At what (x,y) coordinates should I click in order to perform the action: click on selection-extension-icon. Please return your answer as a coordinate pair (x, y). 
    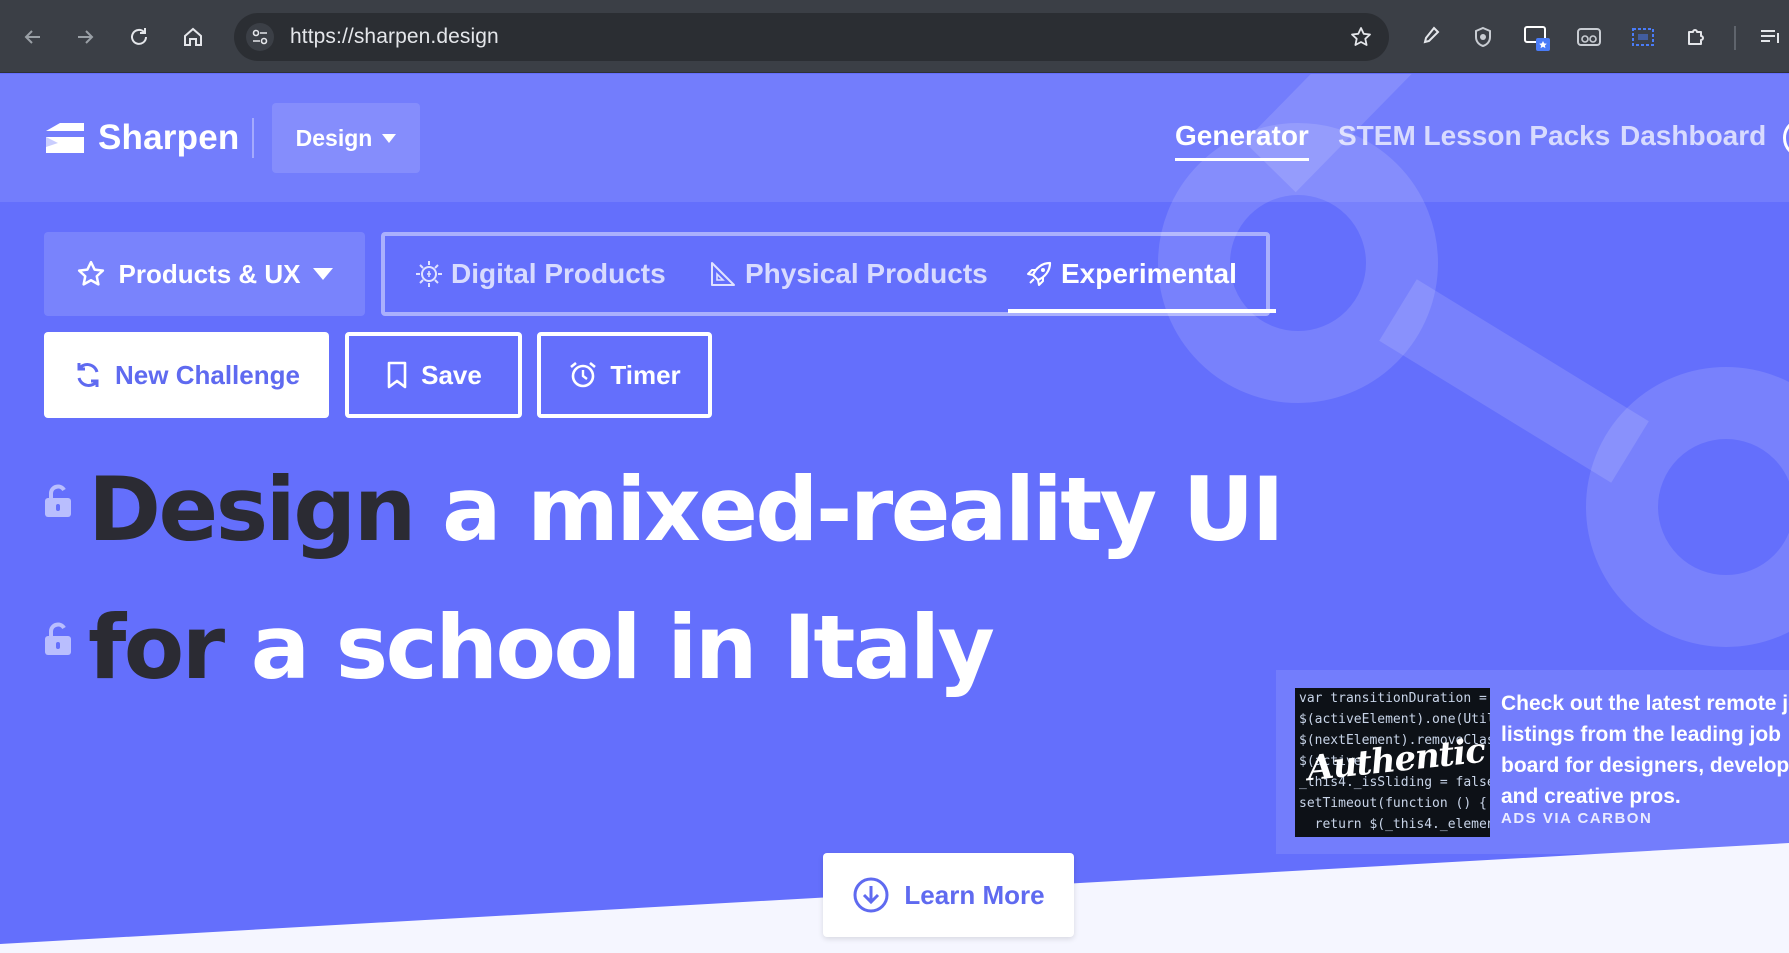
    Looking at the image, I should click on (1643, 37).